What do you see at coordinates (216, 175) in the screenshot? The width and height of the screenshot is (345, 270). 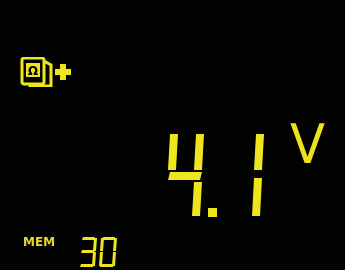 I see `main-reading-display` at bounding box center [216, 175].